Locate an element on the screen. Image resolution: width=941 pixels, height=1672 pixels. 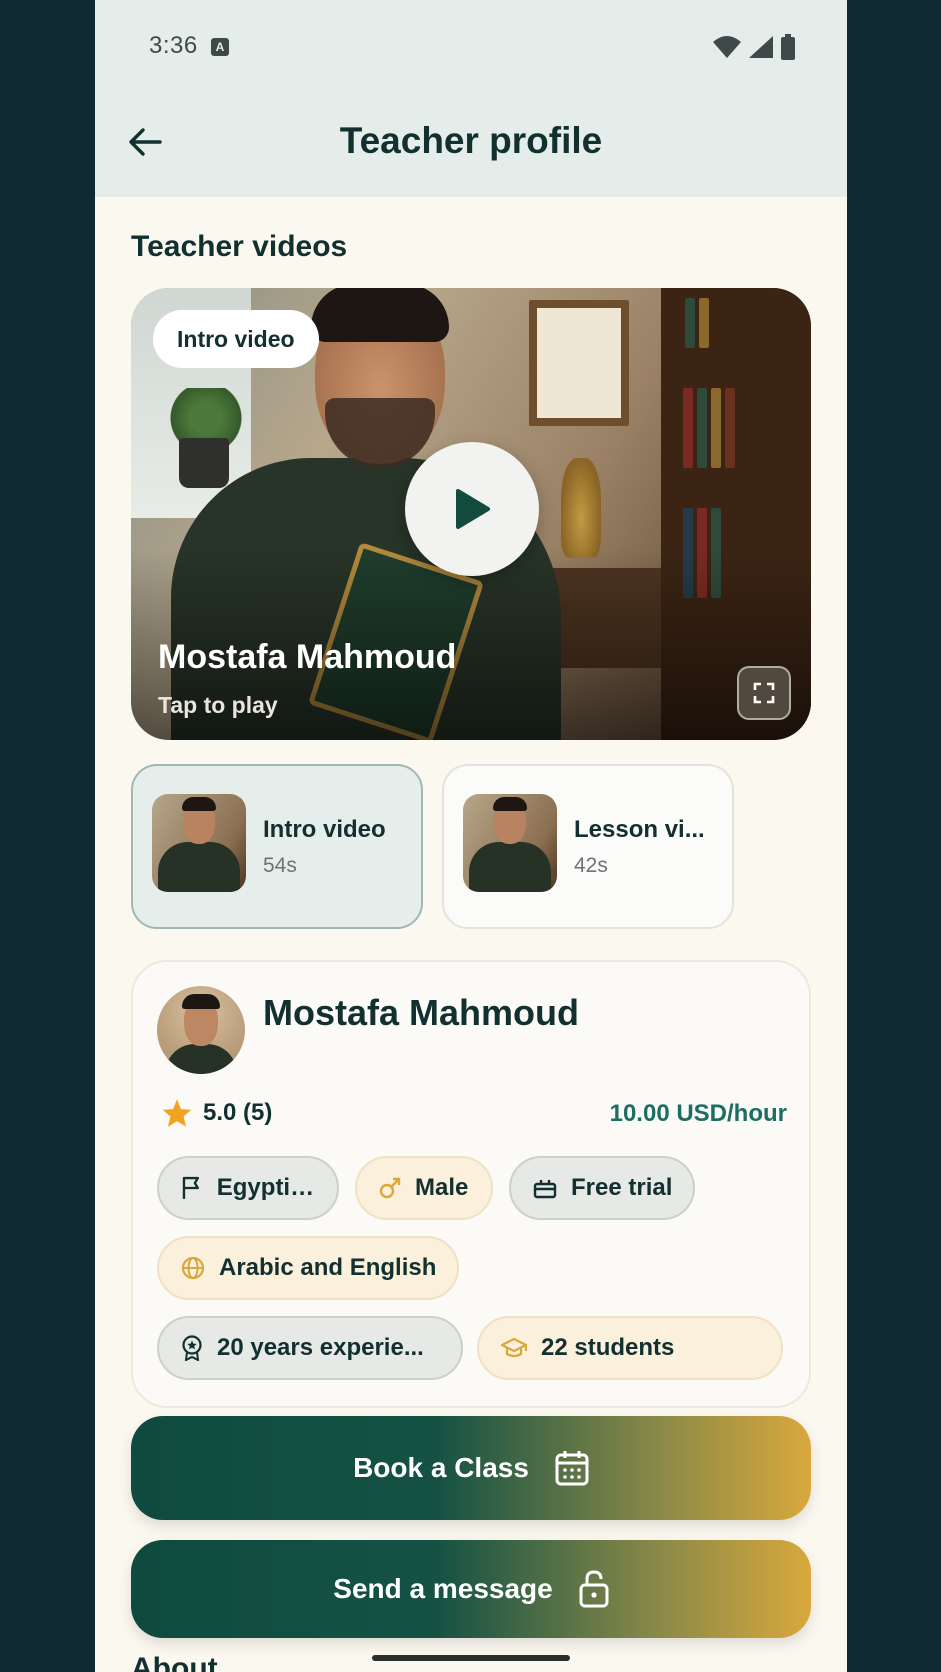
teacher-name: Mostafa Mahmoud is located at coordinates (421, 1012).